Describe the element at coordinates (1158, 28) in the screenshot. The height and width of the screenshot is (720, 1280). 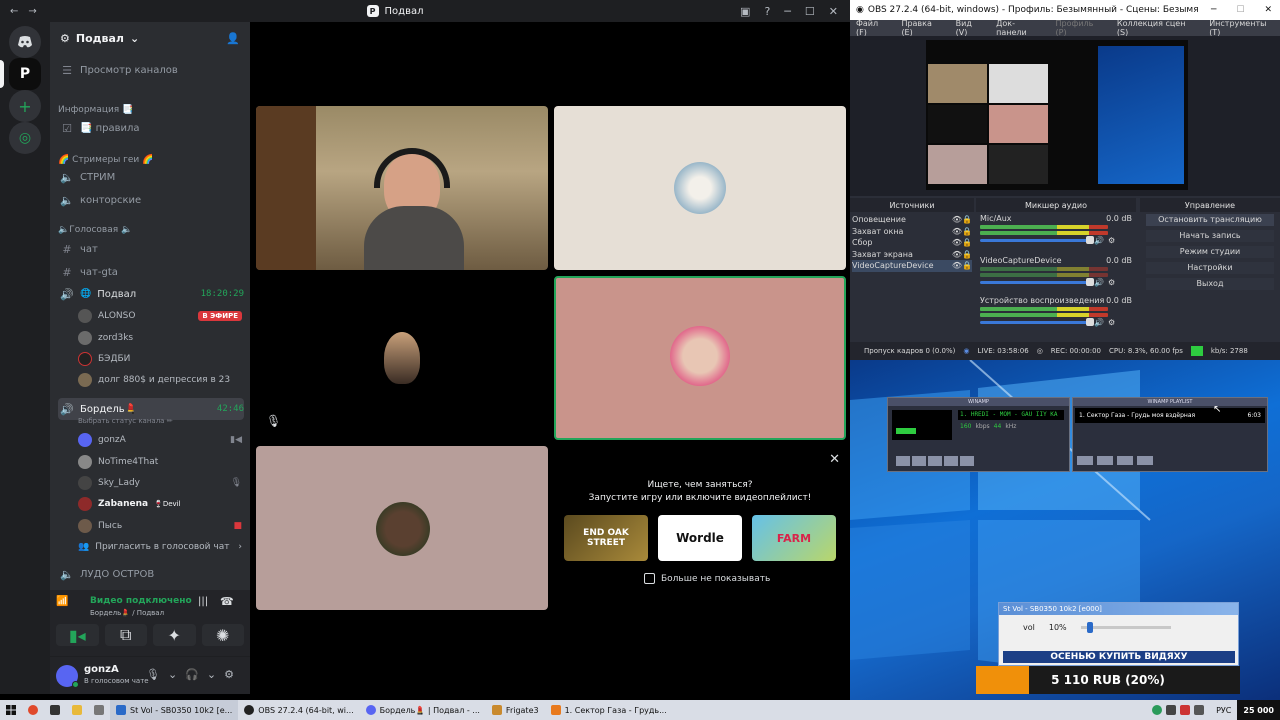
I see `menu-item: Коллекция сцен (S)` at that location.